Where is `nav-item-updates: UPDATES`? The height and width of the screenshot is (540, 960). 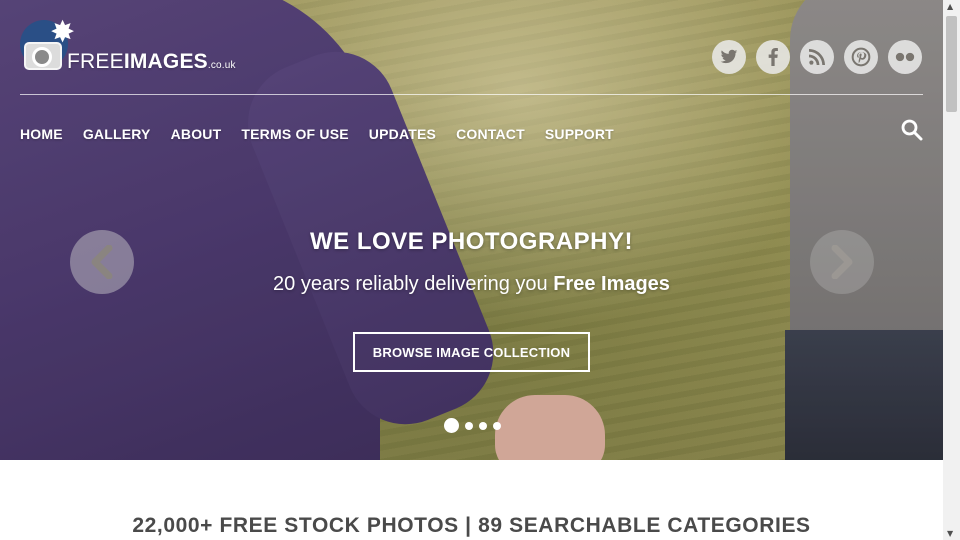 nav-item-updates: UPDATES is located at coordinates (402, 134).